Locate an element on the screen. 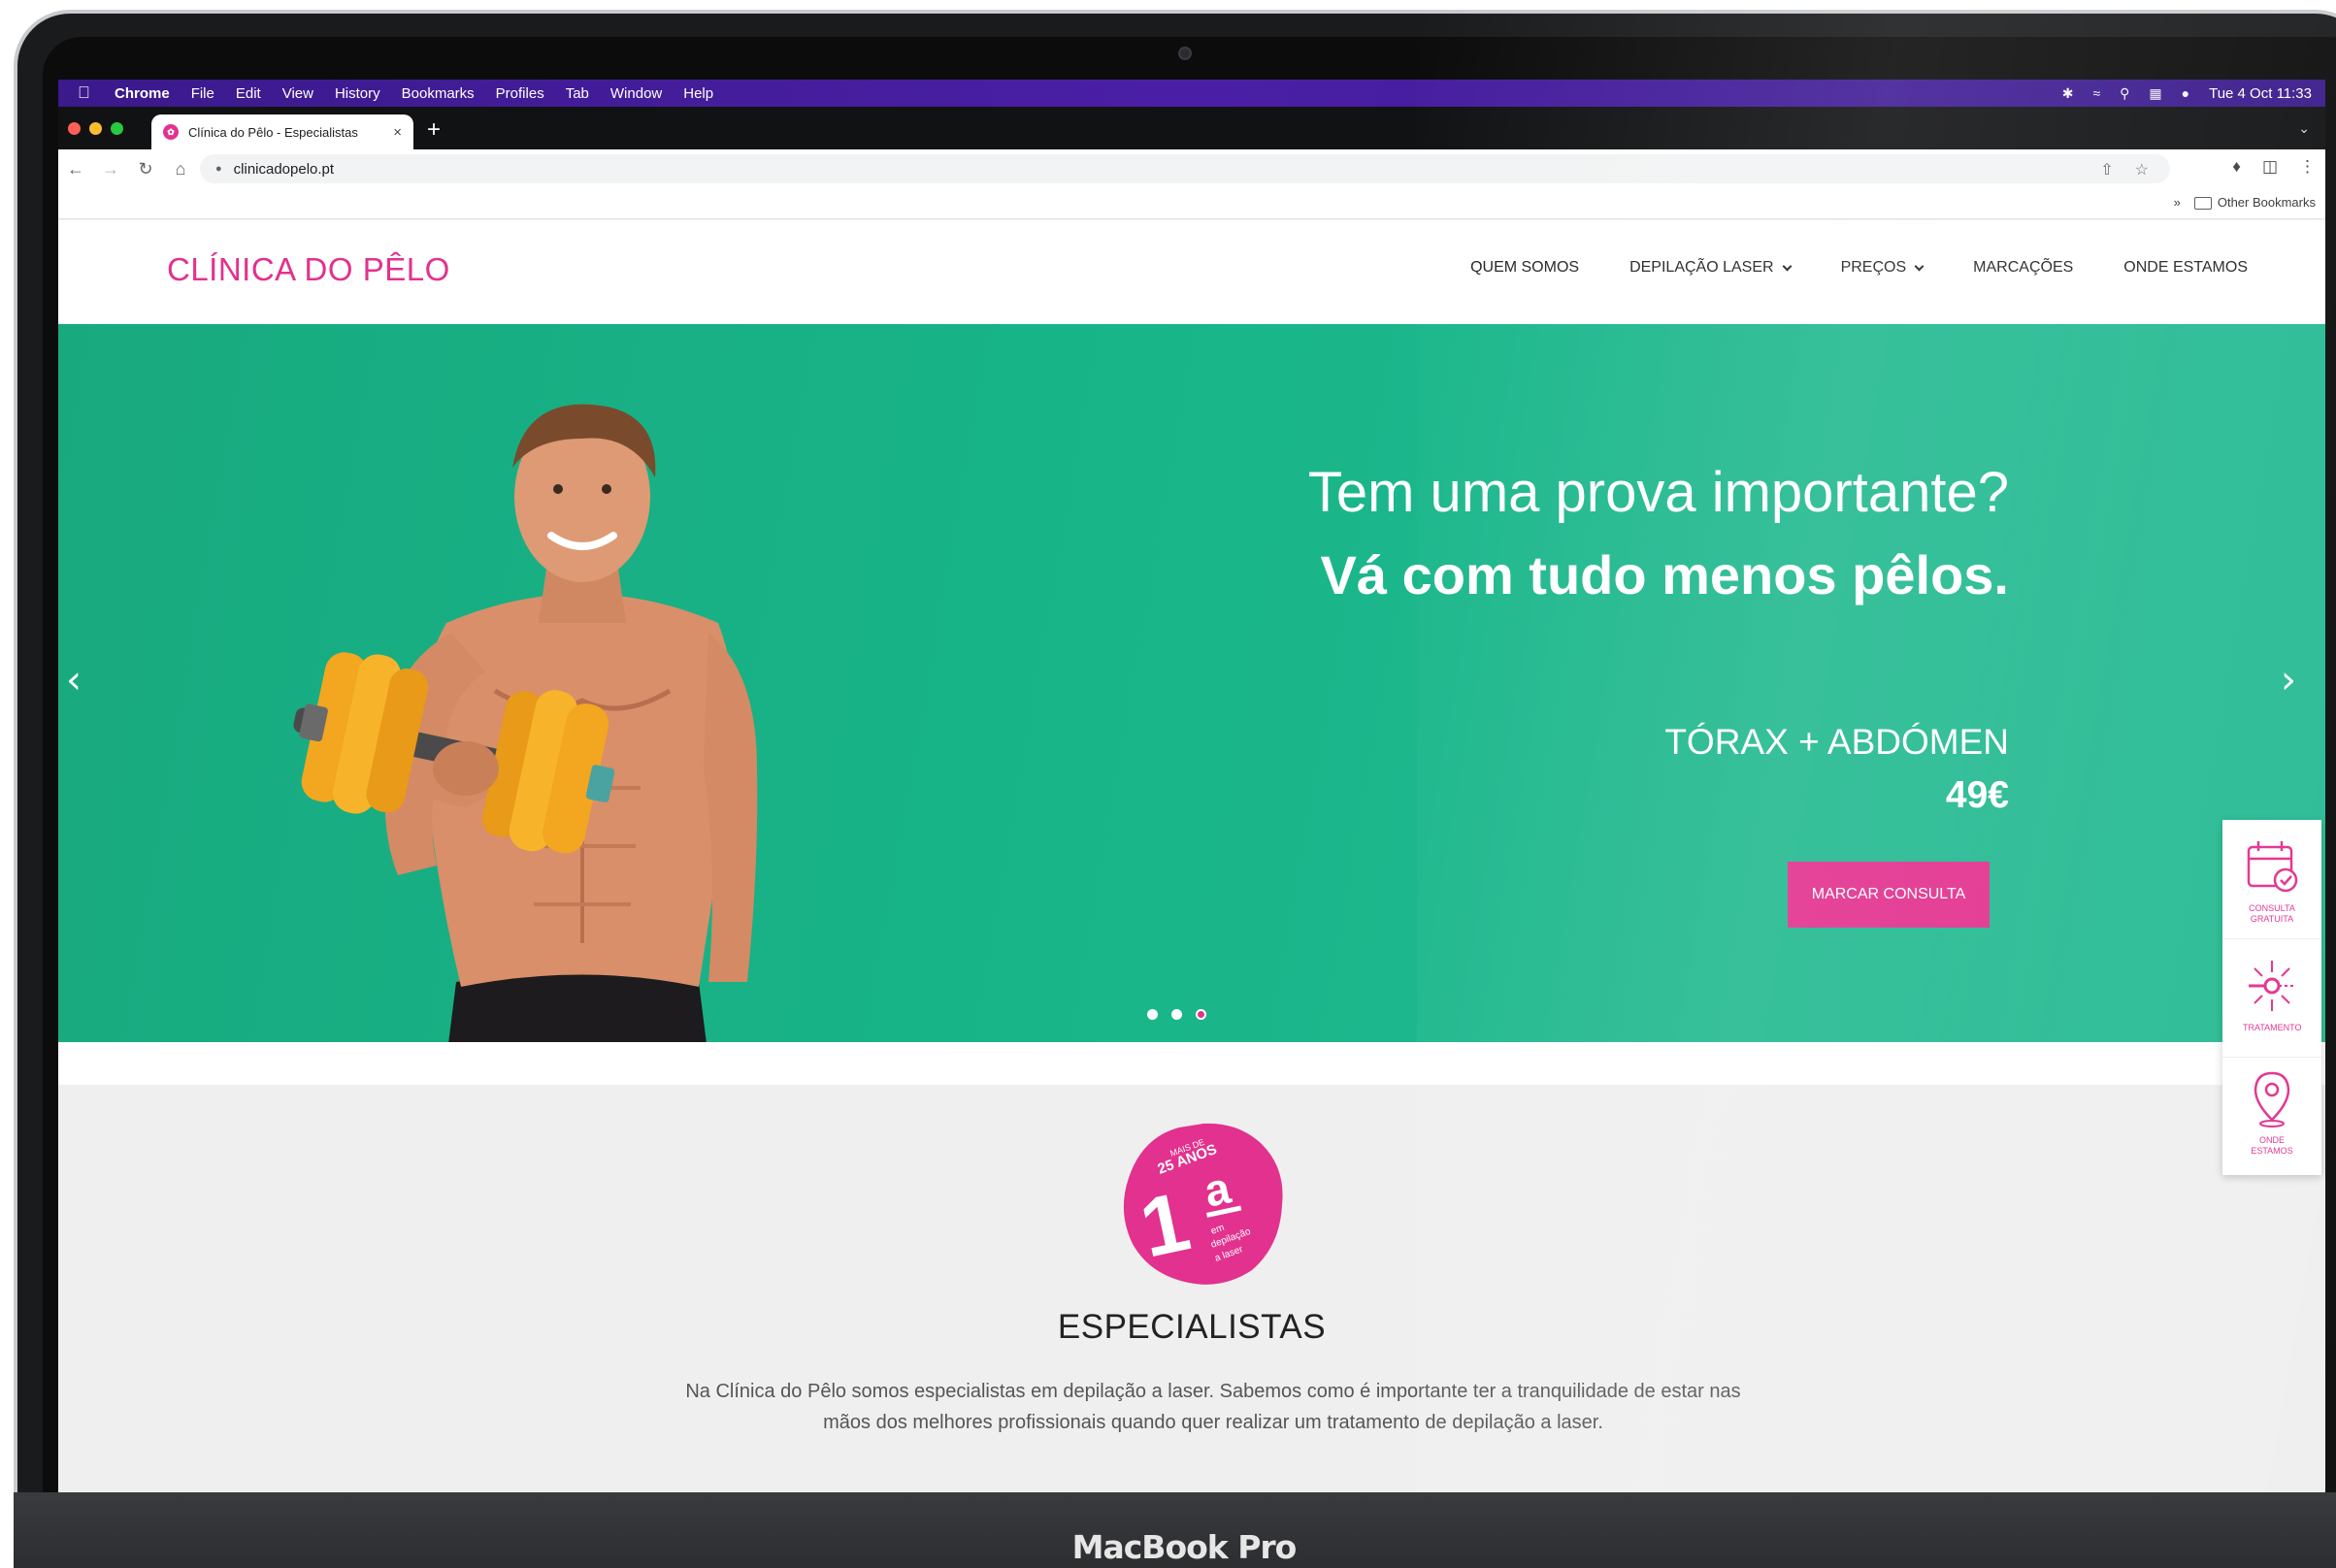 This screenshot has width=2336, height=1568. extensions-puzzle-icon: ♦ is located at coordinates (2236, 167).